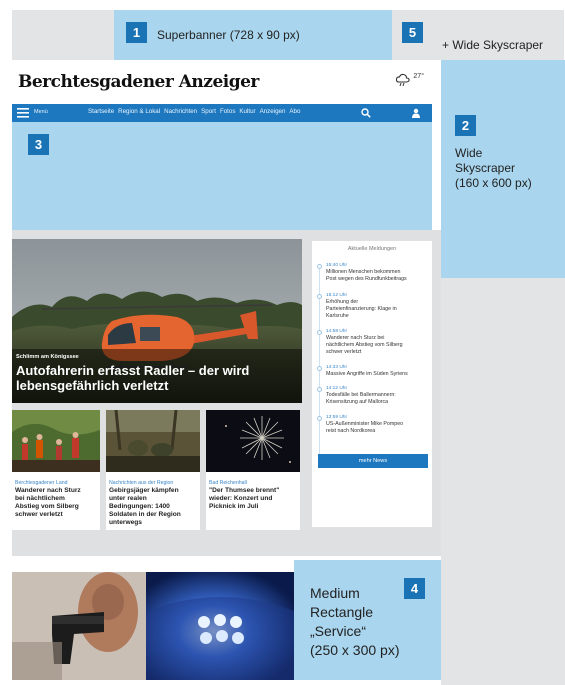  What do you see at coordinates (41, 483) in the screenshot?
I see `teaser-1-category: Berchtesgadener Land` at bounding box center [41, 483].